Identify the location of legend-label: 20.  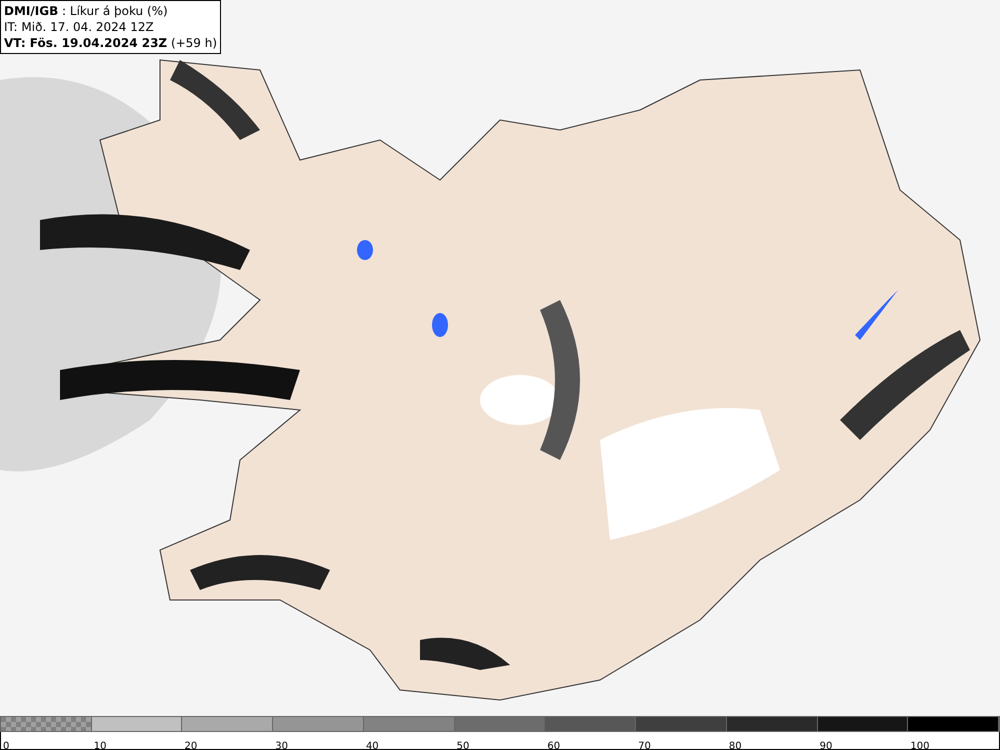
(190, 745).